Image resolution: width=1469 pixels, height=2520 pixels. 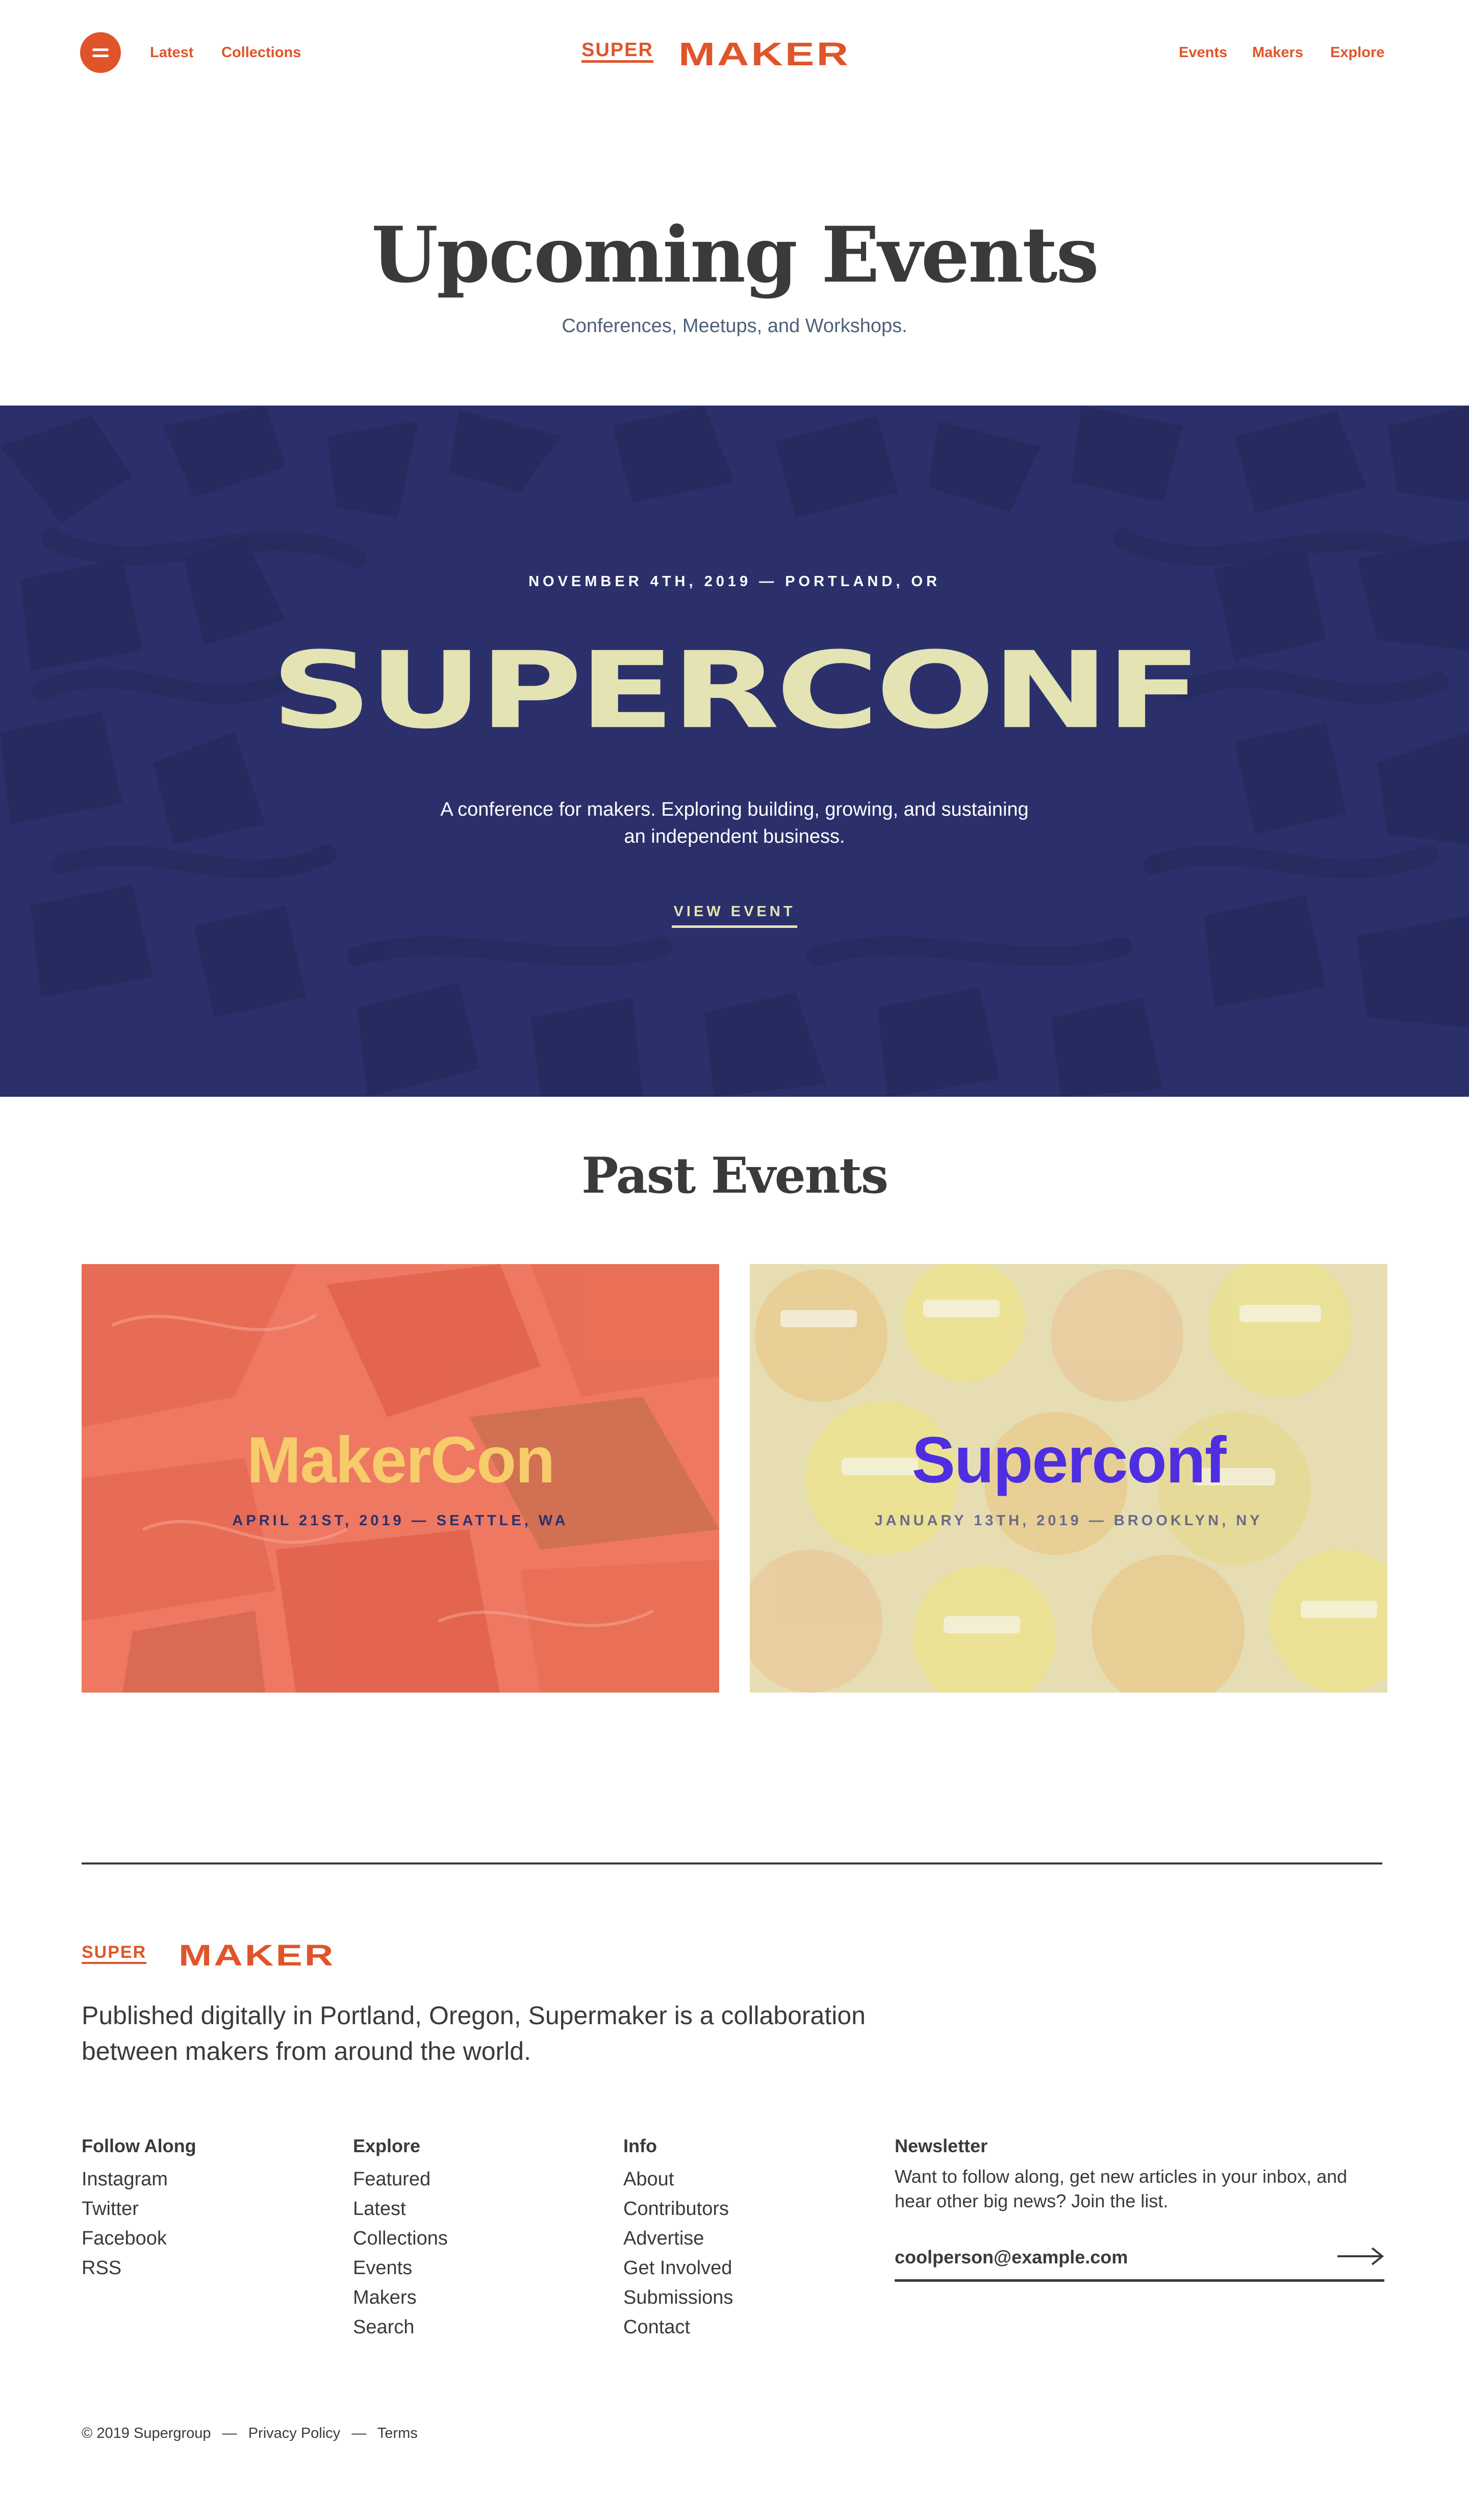 I want to click on view-event-button: VIEW EVENT, so click(x=734, y=916).